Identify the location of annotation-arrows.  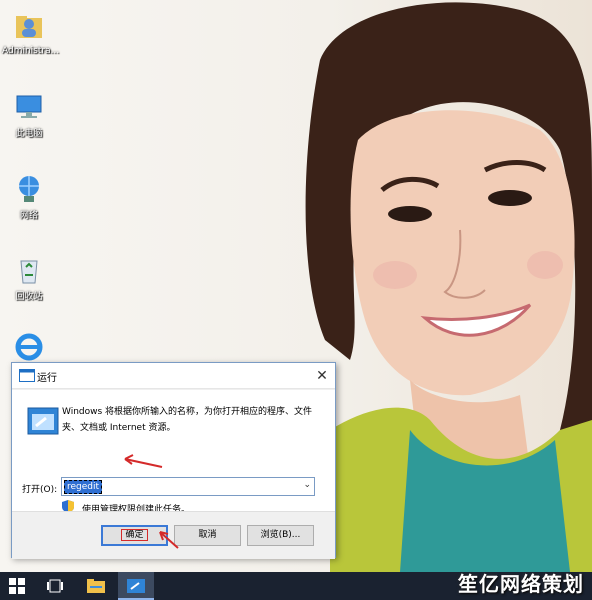
(151, 501).